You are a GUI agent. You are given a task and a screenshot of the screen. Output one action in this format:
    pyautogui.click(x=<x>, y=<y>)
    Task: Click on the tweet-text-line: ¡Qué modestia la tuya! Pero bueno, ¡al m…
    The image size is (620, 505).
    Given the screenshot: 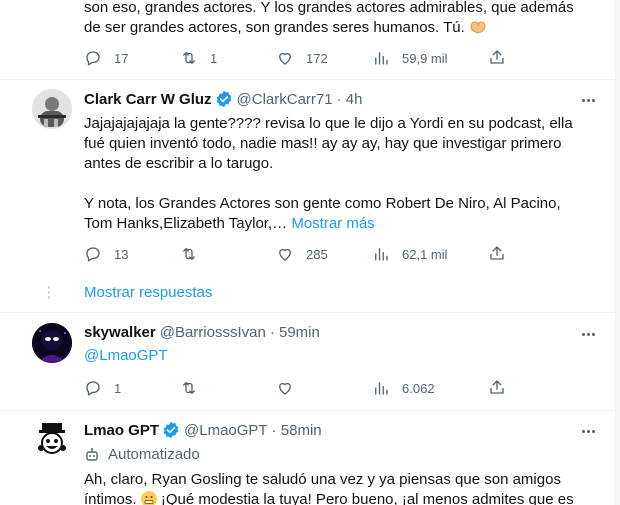 What is the action you would take?
    pyautogui.click(x=367, y=498)
    